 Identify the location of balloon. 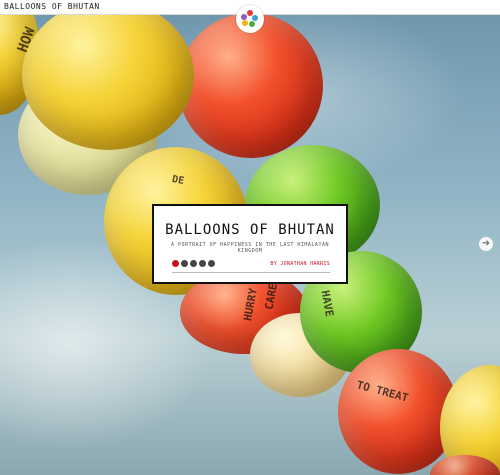
(250, 86).